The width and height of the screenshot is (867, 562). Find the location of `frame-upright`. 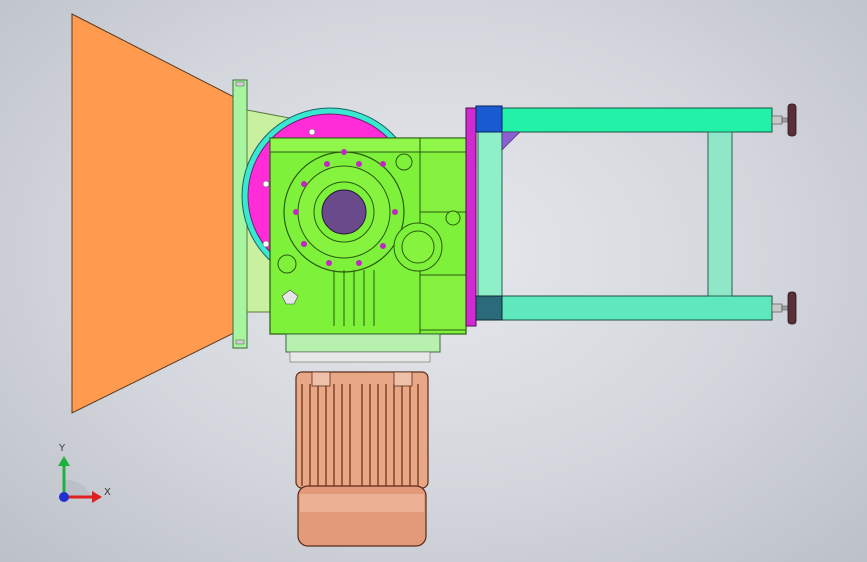

frame-upright is located at coordinates (471, 217).